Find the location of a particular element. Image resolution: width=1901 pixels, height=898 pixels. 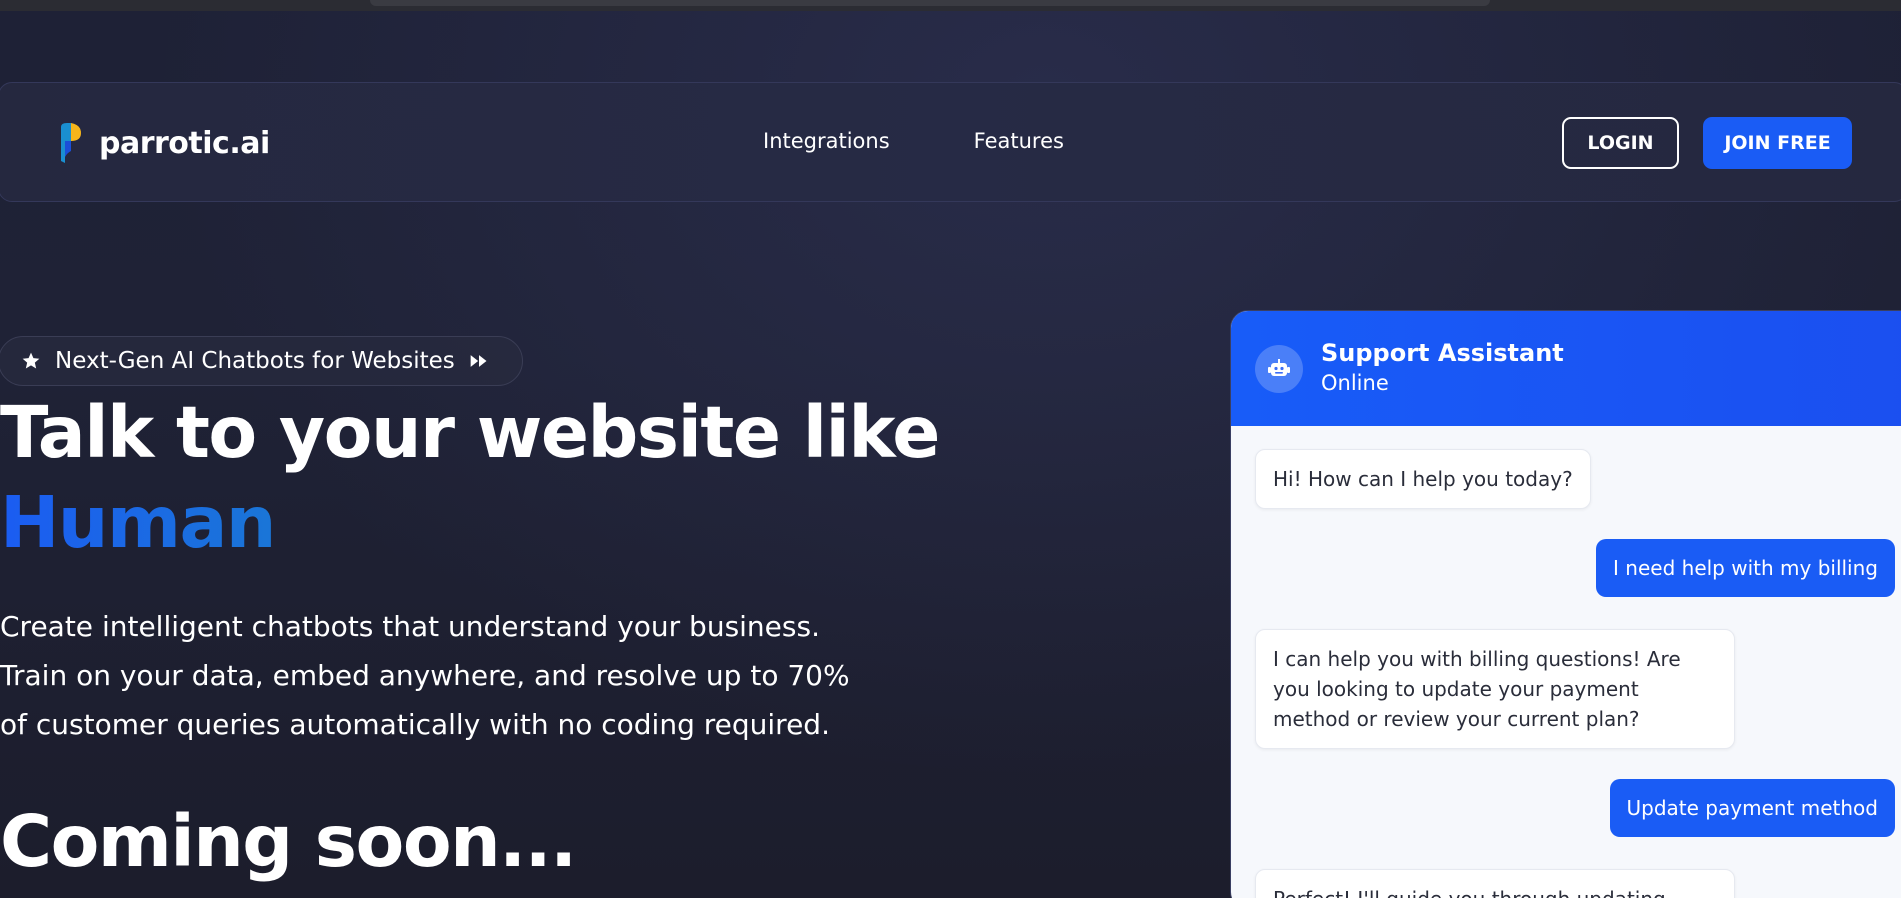

browser-top-strip is located at coordinates (950, 5).